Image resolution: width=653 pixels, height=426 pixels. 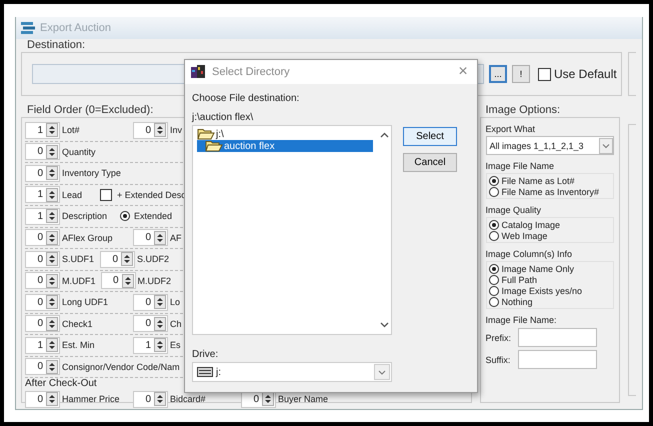 What do you see at coordinates (521, 166) in the screenshot?
I see `group-label: Image File Name` at bounding box center [521, 166].